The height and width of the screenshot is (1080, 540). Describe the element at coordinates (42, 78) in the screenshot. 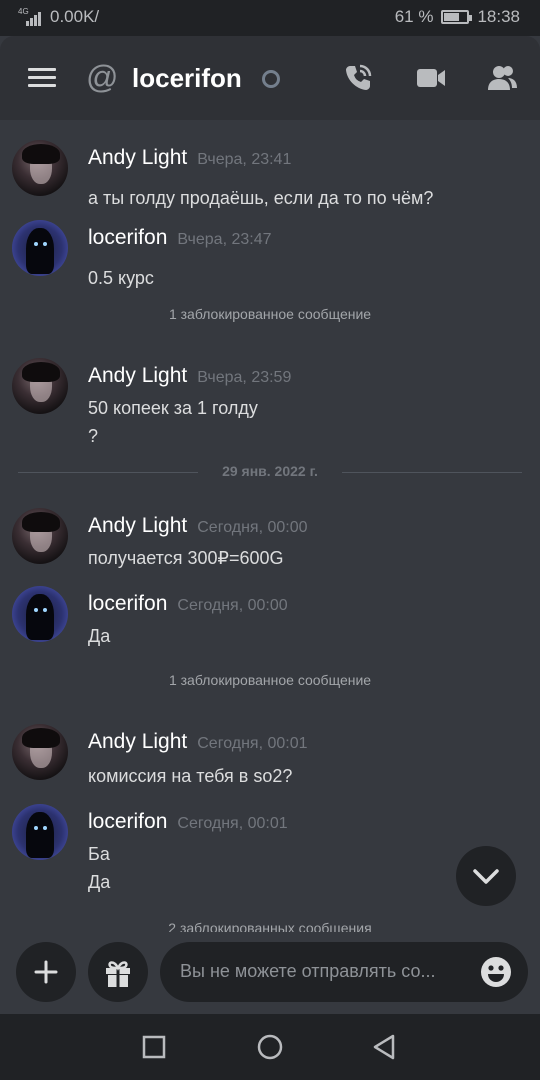

I see `menu-icon` at that location.